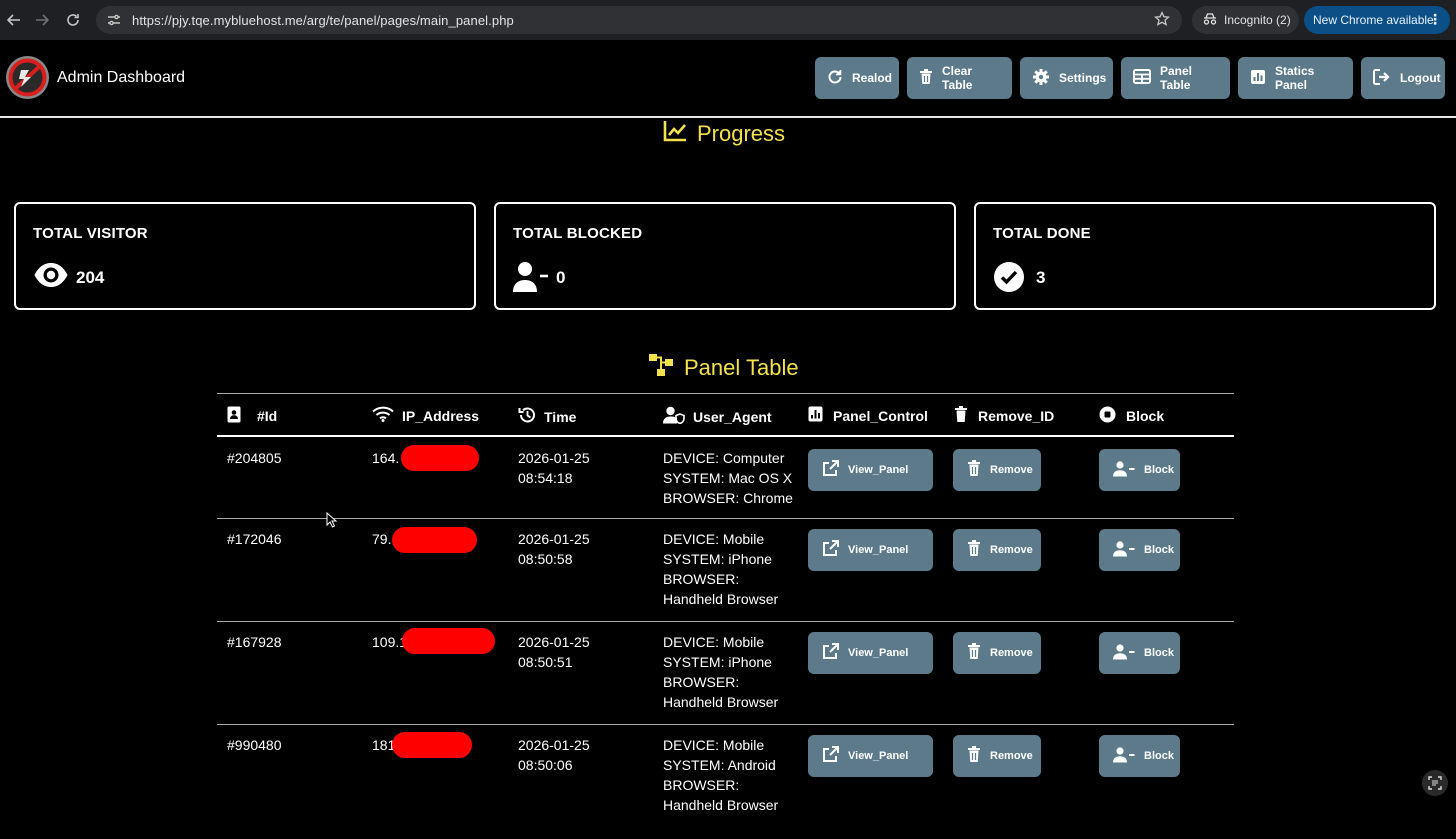 The image size is (1456, 839). I want to click on reload-icon, so click(835, 78).